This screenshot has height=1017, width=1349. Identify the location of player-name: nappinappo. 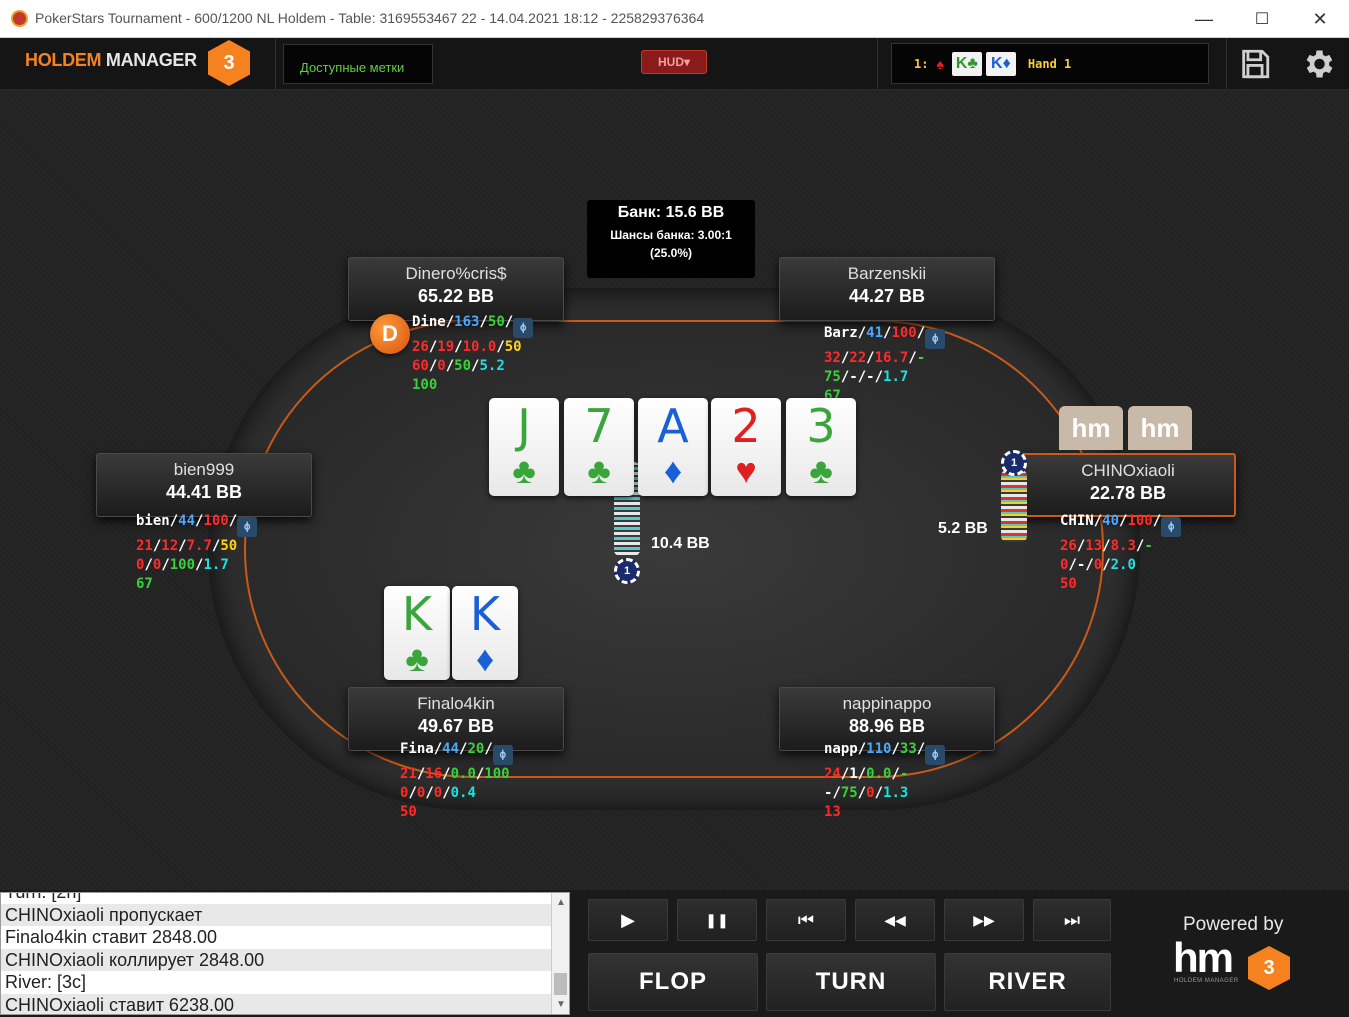
(887, 703).